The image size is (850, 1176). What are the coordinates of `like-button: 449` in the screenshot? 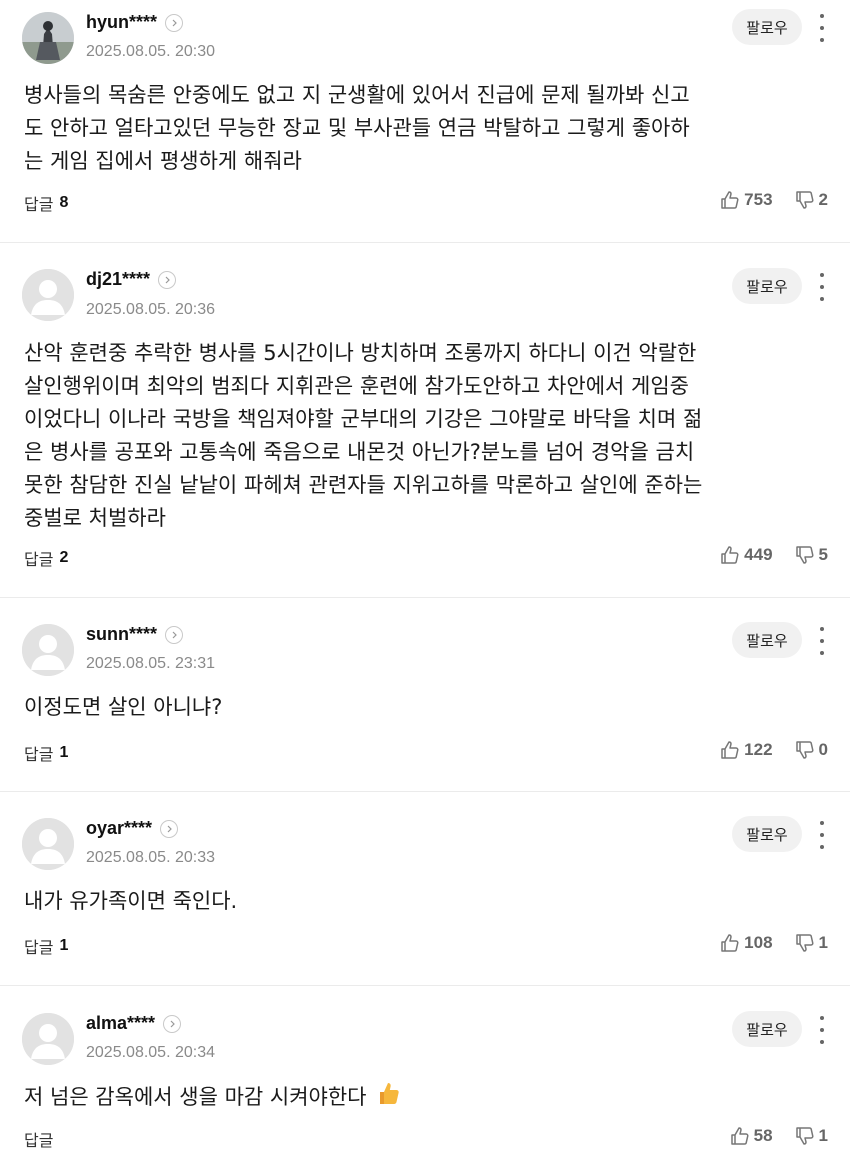 It's located at (746, 555).